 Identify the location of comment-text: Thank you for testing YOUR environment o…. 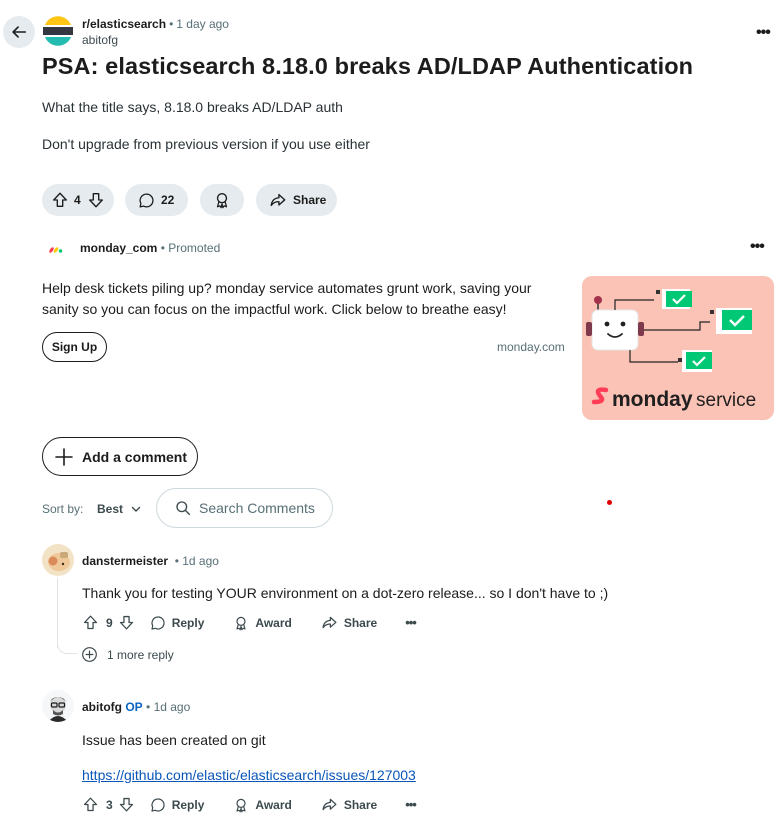
(345, 593).